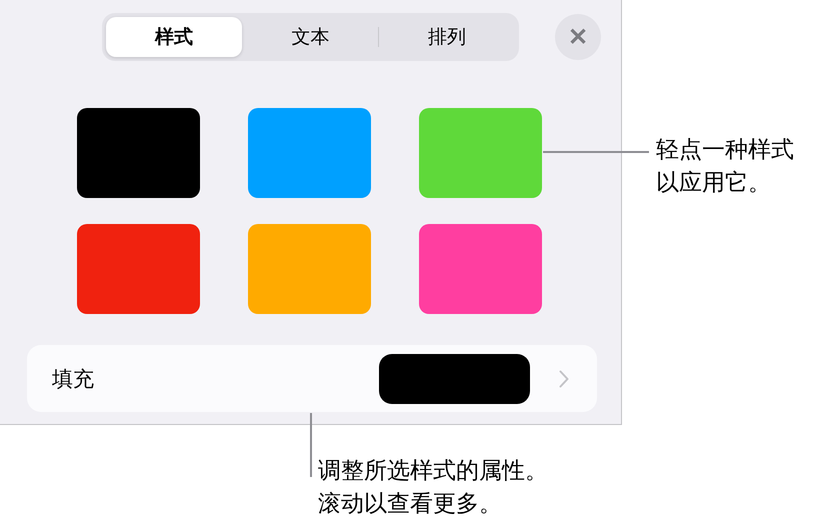 This screenshot has height=521, width=830. What do you see at coordinates (433, 488) in the screenshot?
I see `callout-text: 调整所选样式的属性。 滚动以查看更多。` at bounding box center [433, 488].